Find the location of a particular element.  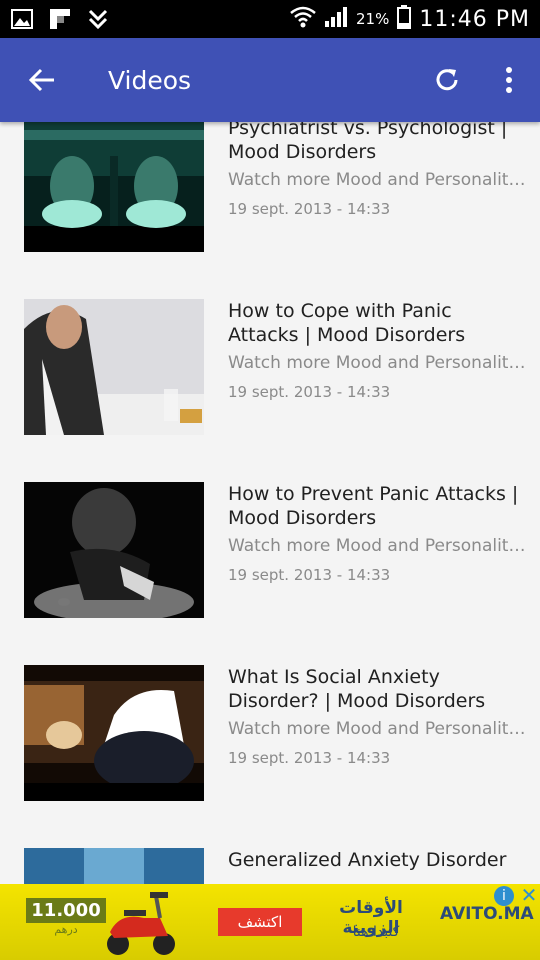

overflow-menu-button is located at coordinates (509, 80).